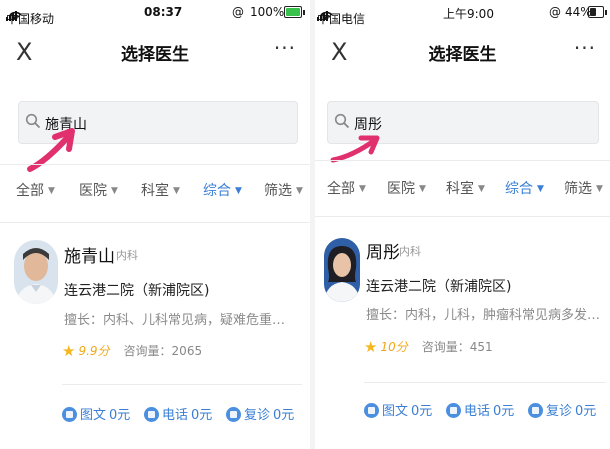 This screenshot has height=449, width=610. I want to click on rating-row: ★ 10分 咨询量：451, so click(428, 347).